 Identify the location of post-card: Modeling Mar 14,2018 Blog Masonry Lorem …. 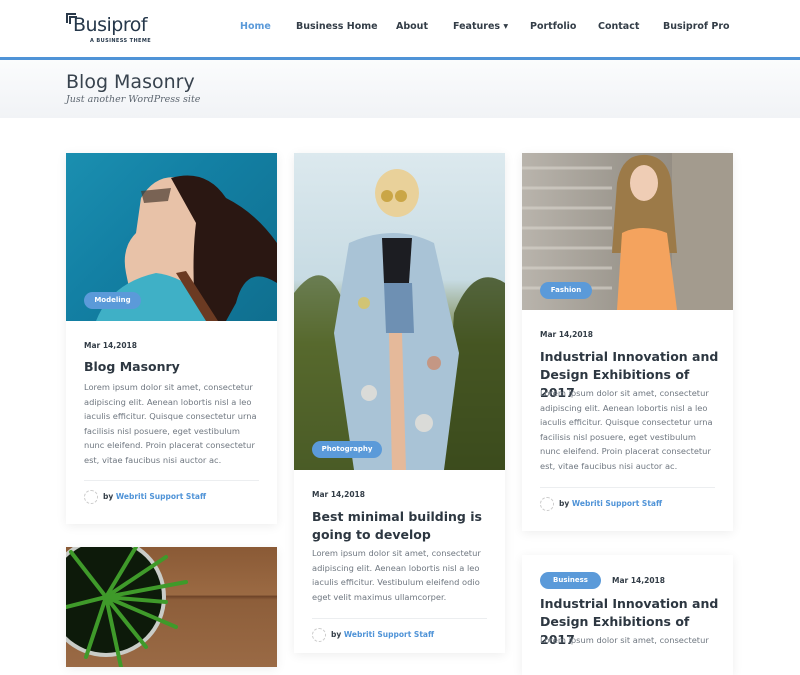
(171, 338).